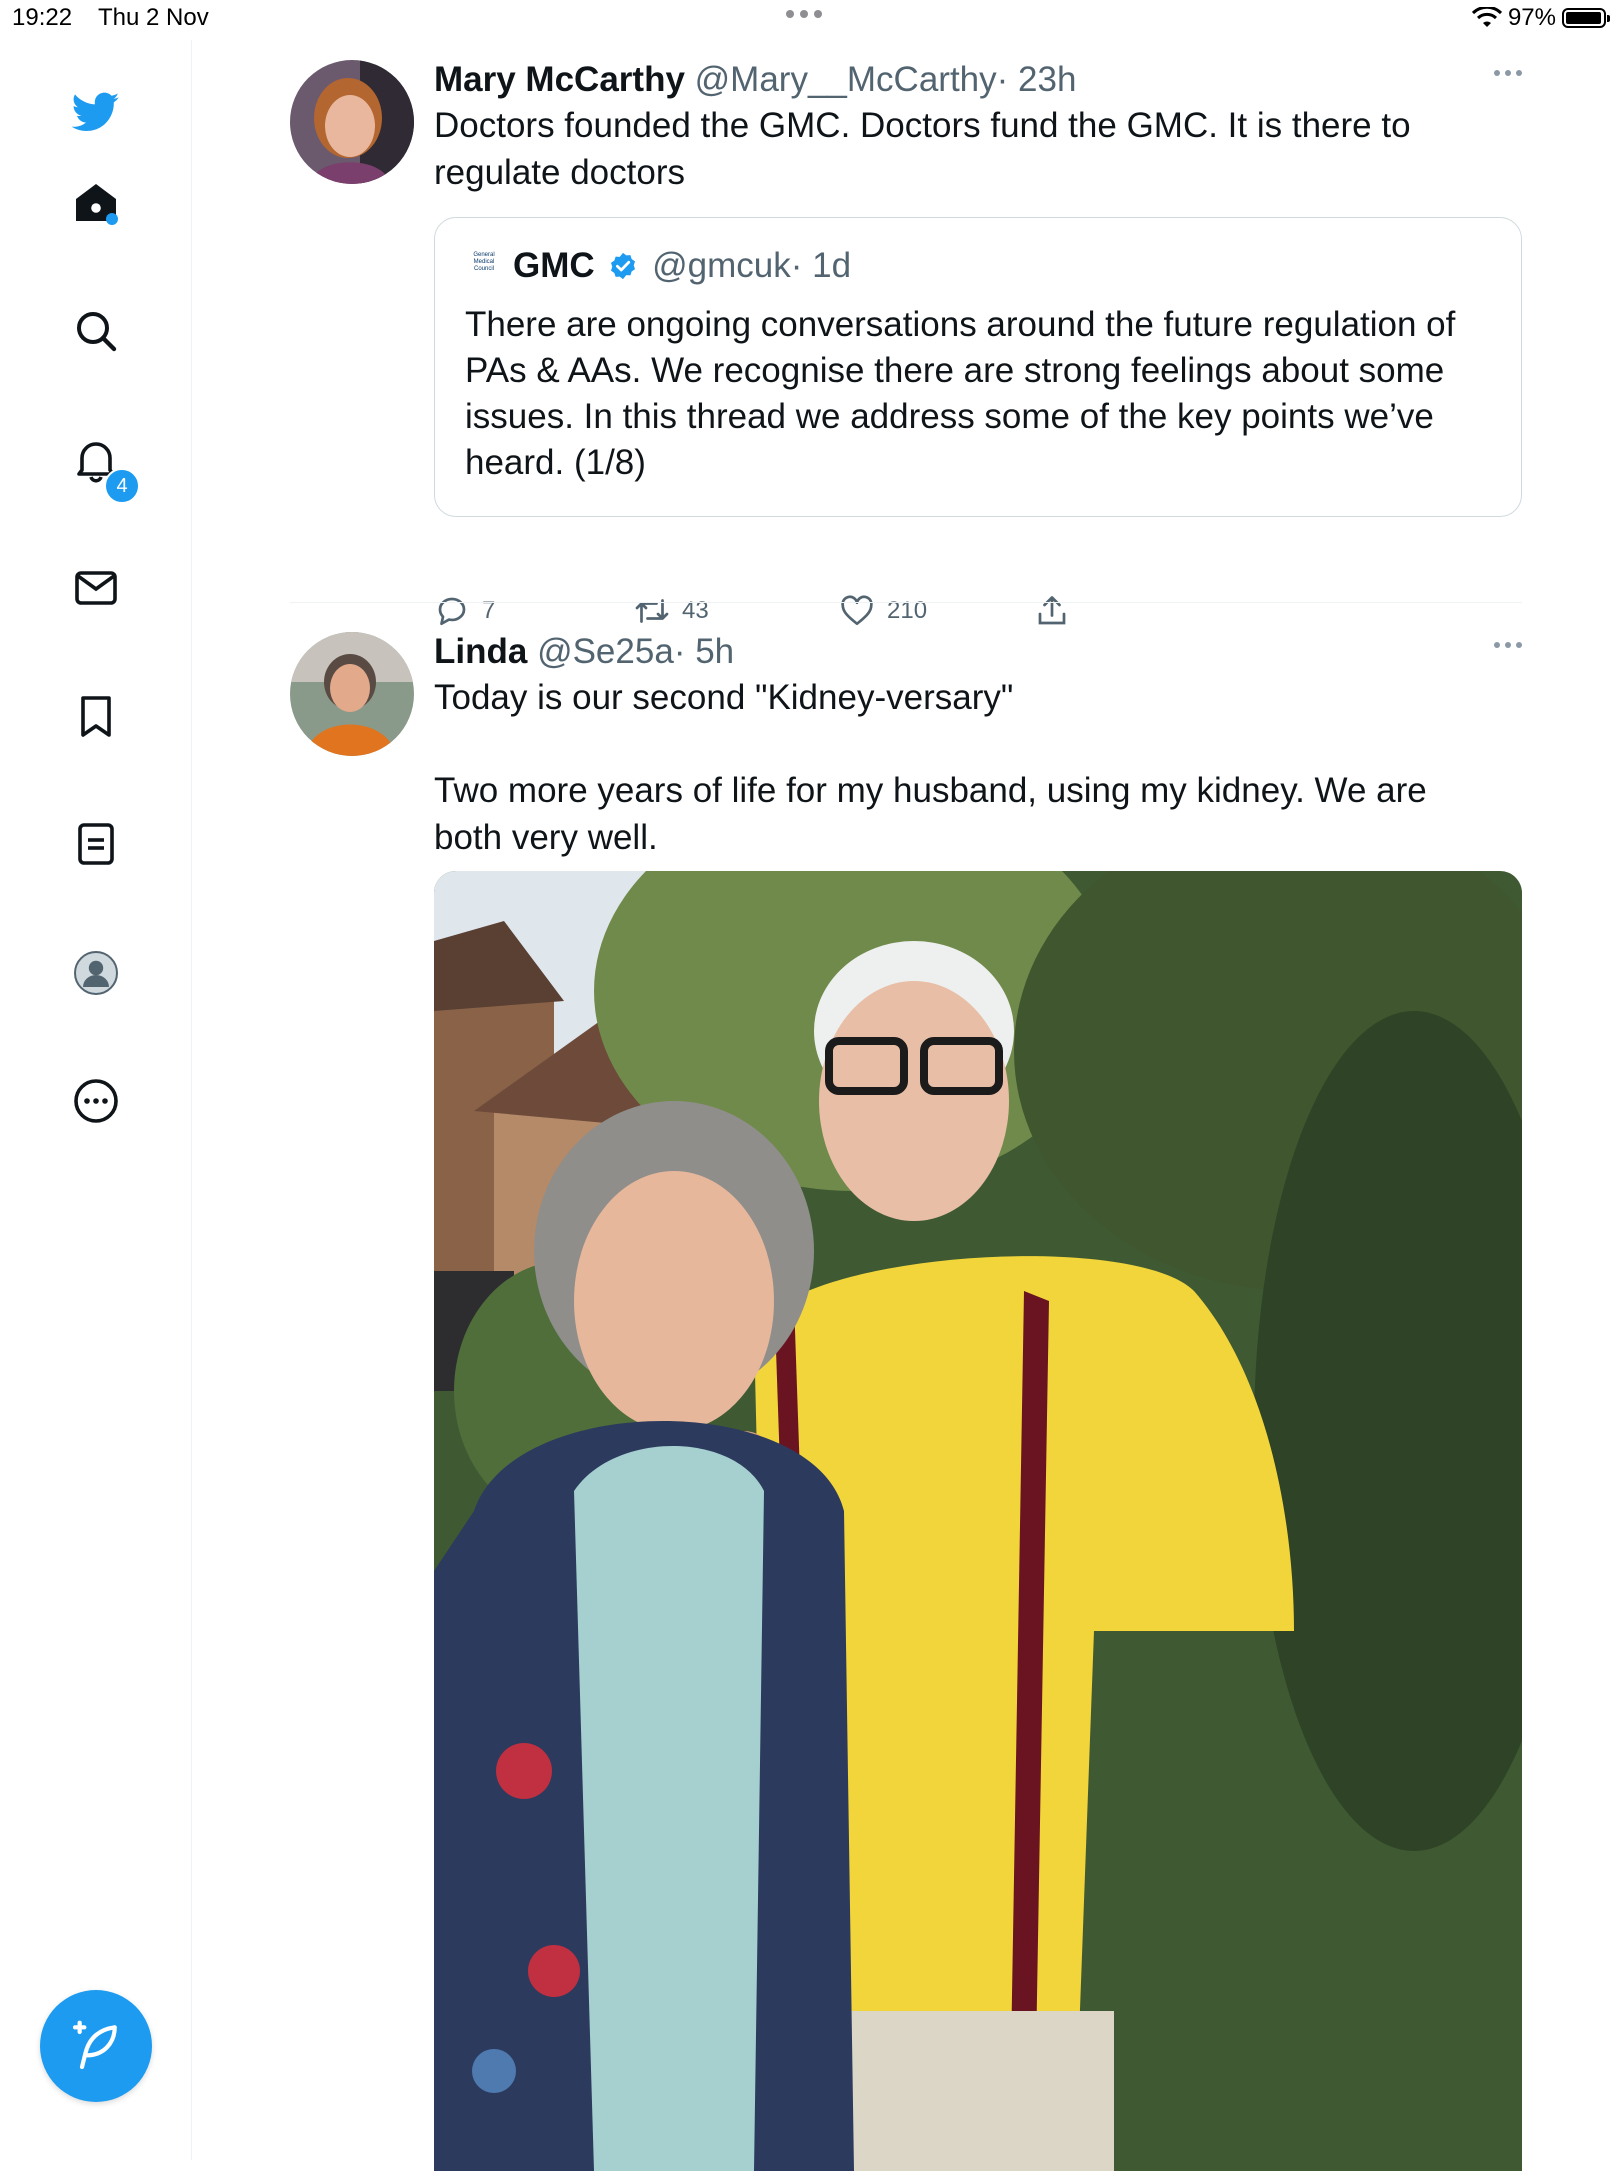  Describe the element at coordinates (96, 203) in the screenshot. I see `home-icon` at that location.